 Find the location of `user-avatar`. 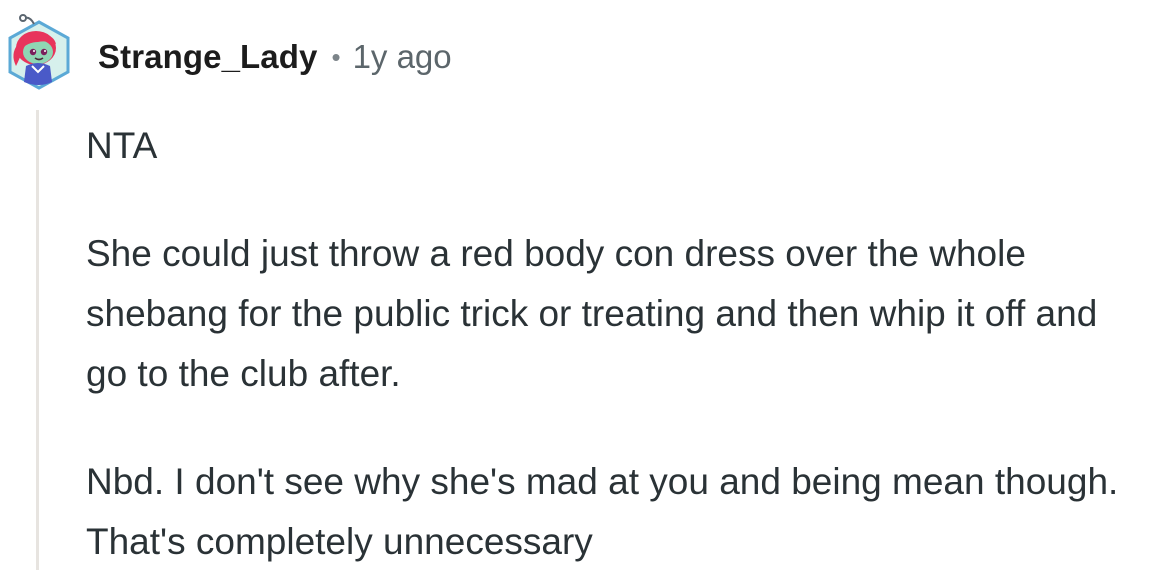

user-avatar is located at coordinates (39, 53).